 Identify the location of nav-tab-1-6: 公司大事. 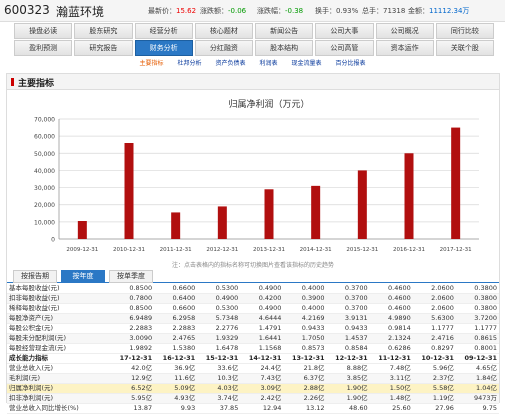
(344, 31).